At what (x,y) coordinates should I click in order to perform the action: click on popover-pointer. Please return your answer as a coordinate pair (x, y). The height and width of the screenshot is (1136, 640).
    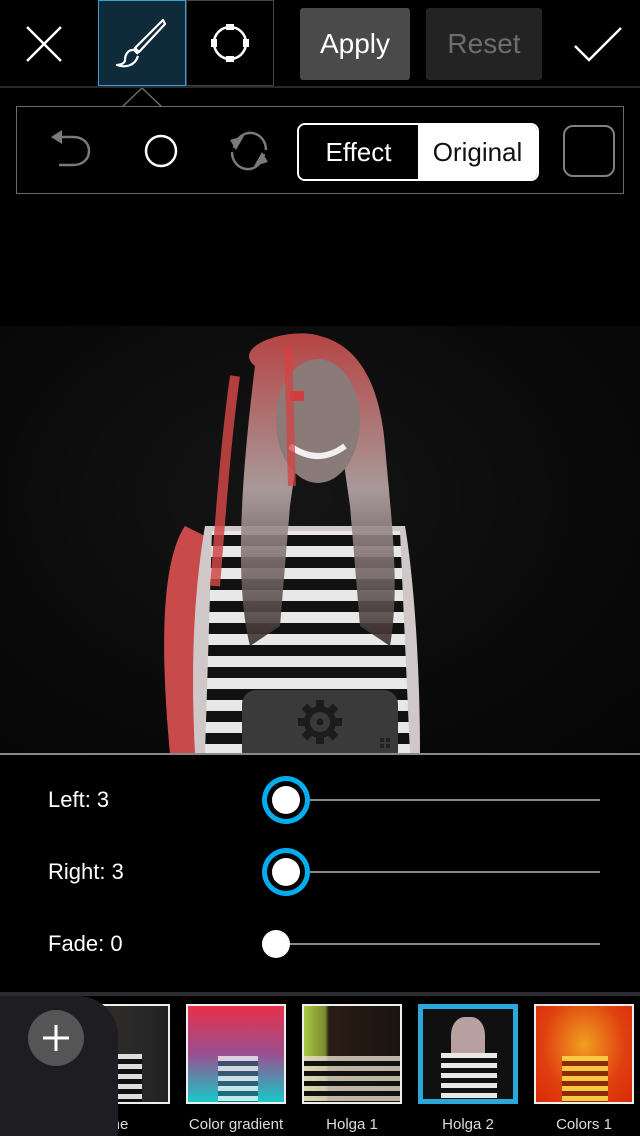
    Looking at the image, I should click on (142, 98).